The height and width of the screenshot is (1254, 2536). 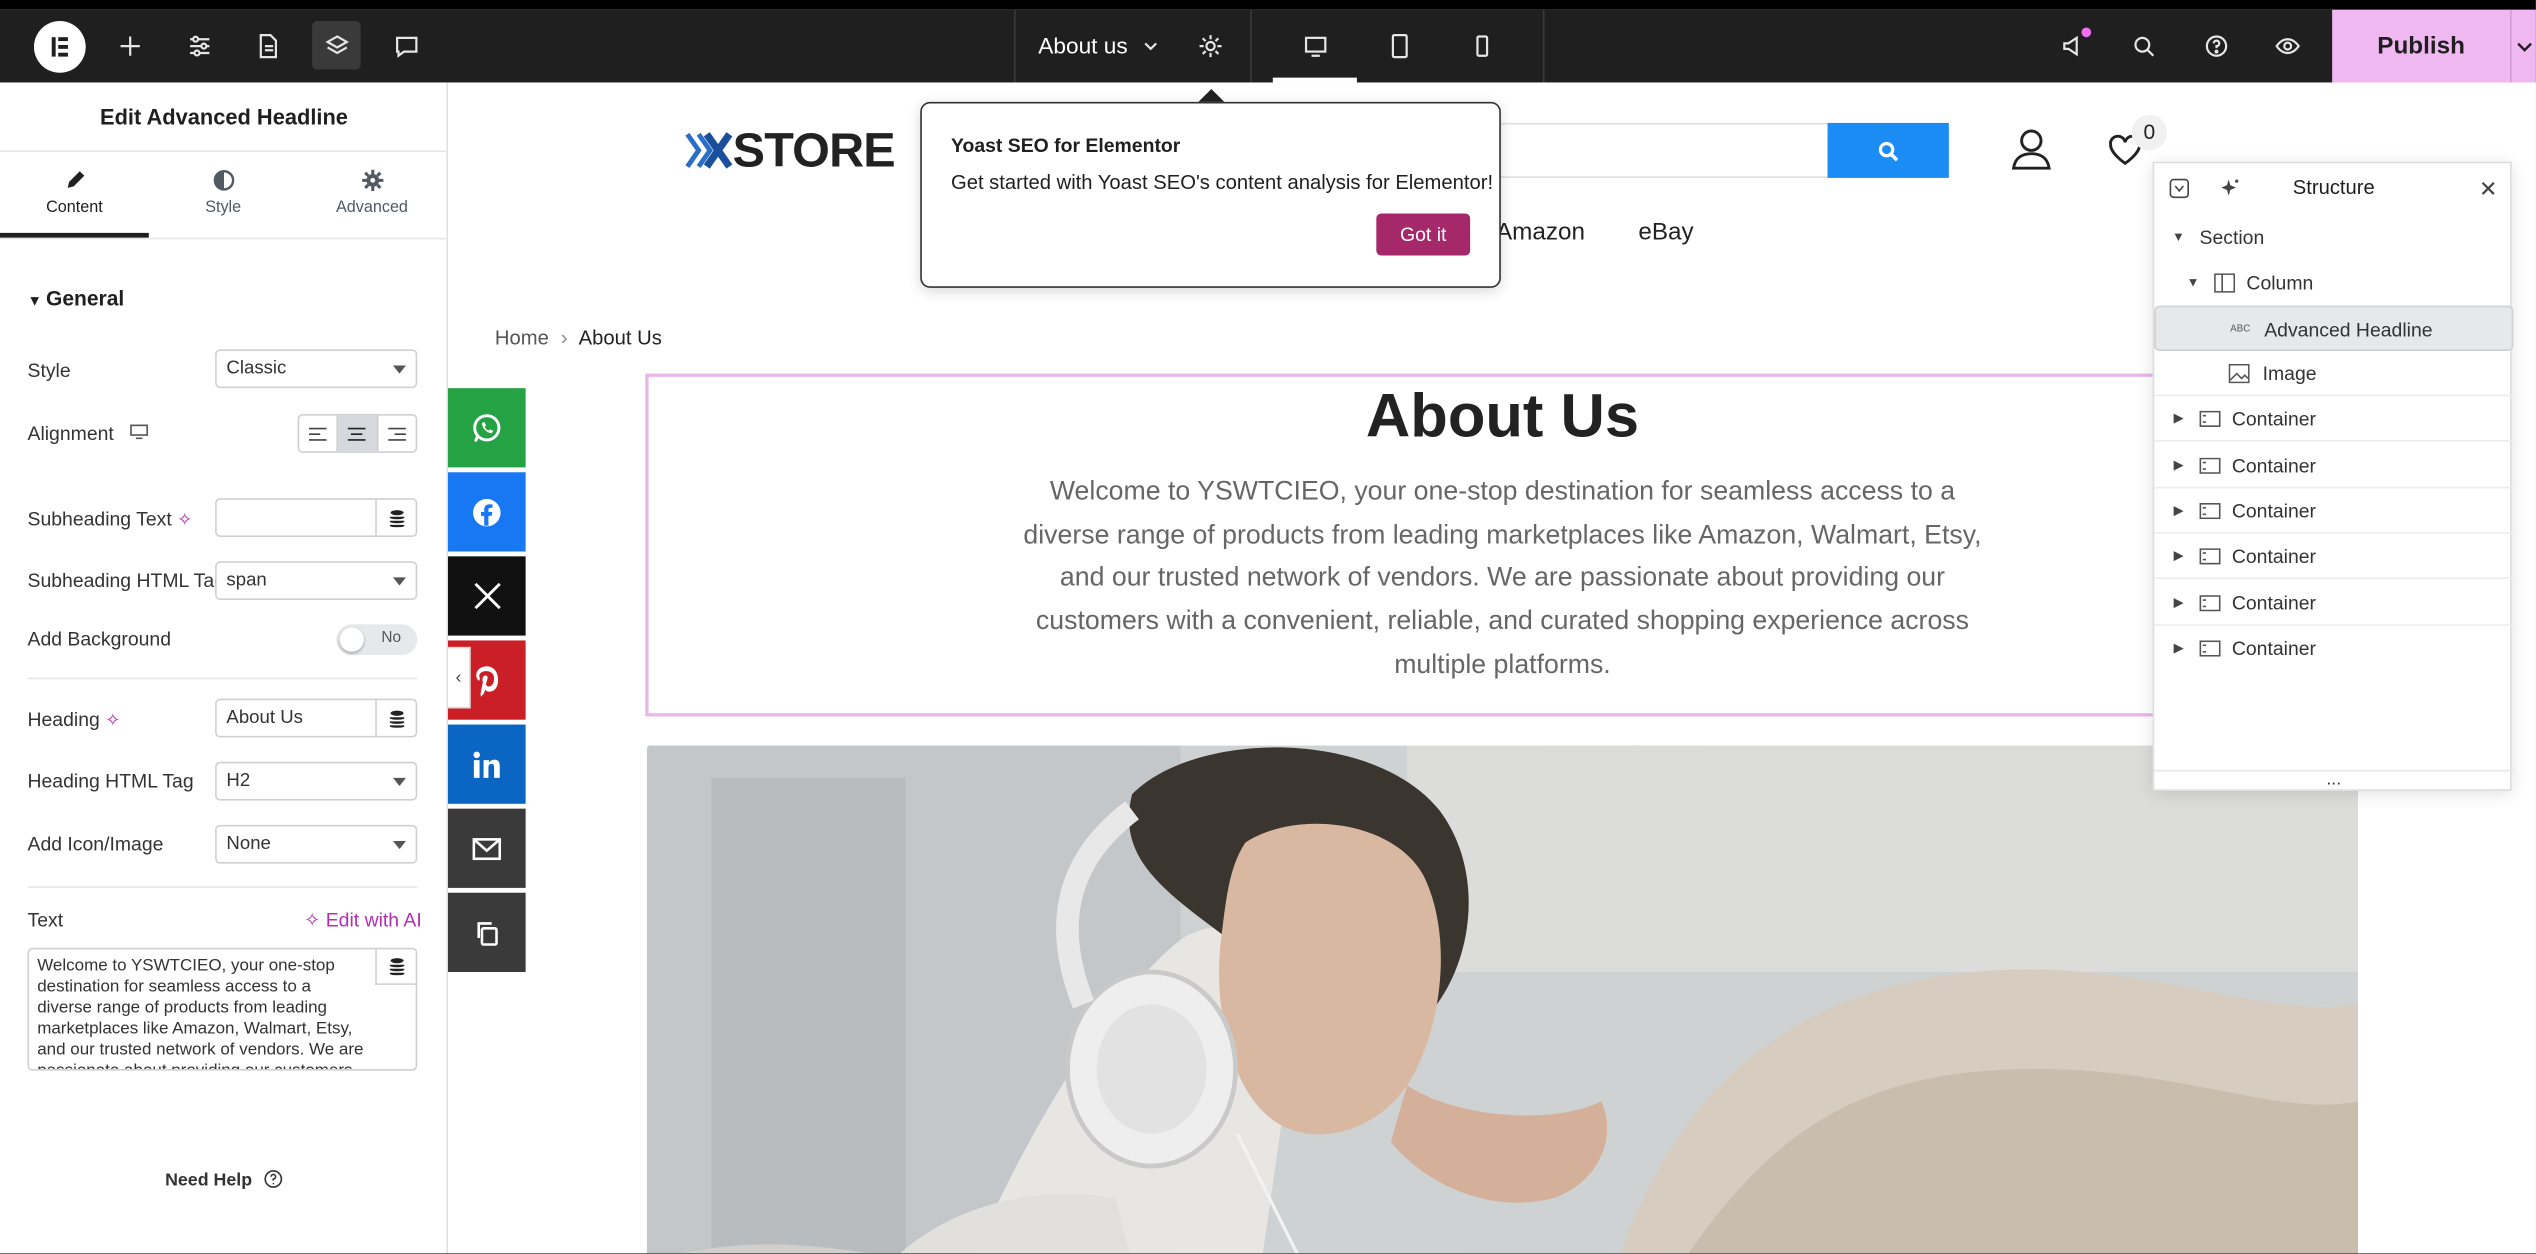 I want to click on edit-with-ai-link: ✧ Edit with AI, so click(x=363, y=920).